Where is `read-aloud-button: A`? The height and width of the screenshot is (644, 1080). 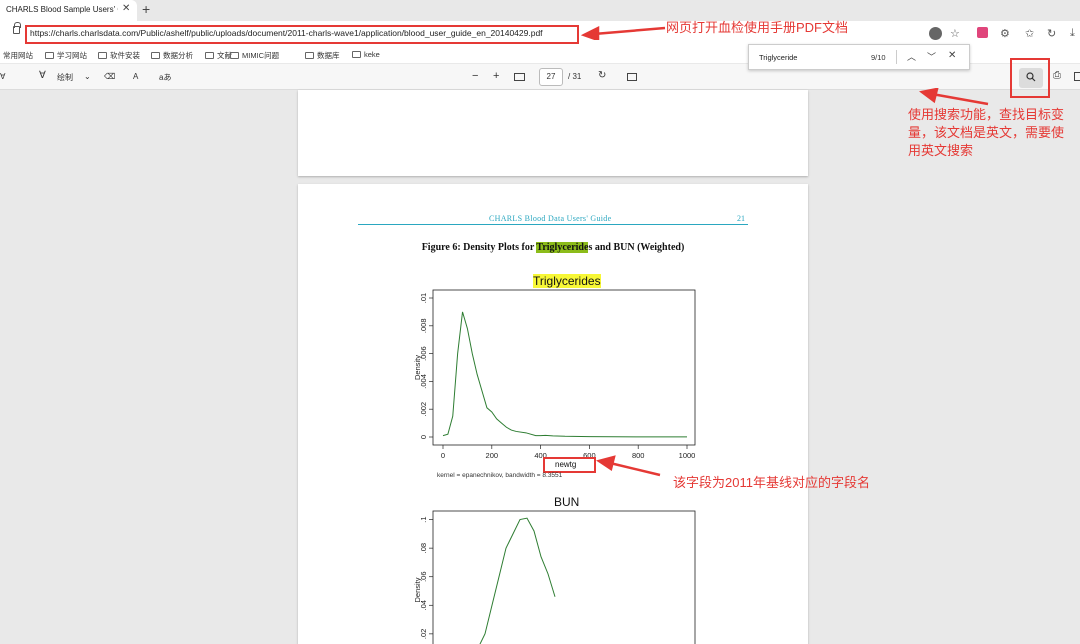
read-aloud-button: A is located at coordinates (135, 76).